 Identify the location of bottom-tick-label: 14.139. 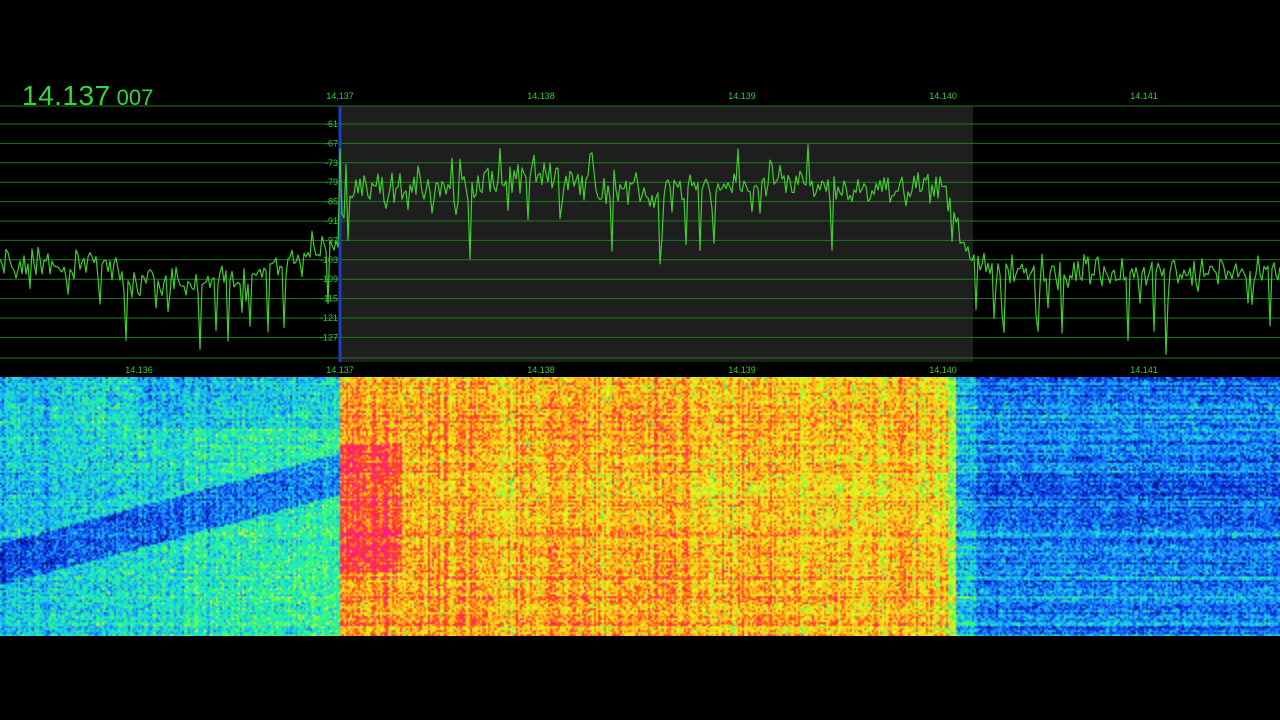
(742, 370).